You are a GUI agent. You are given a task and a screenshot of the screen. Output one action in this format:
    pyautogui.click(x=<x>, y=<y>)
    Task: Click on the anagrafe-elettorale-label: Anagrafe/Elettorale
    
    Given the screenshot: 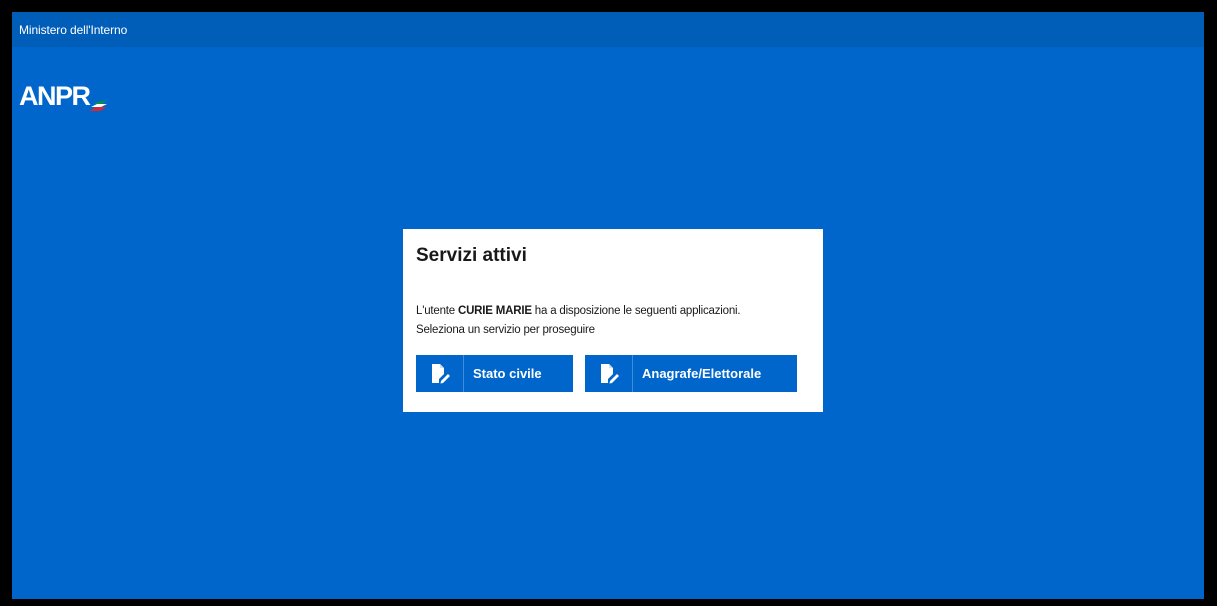 What is the action you would take?
    pyautogui.click(x=702, y=373)
    